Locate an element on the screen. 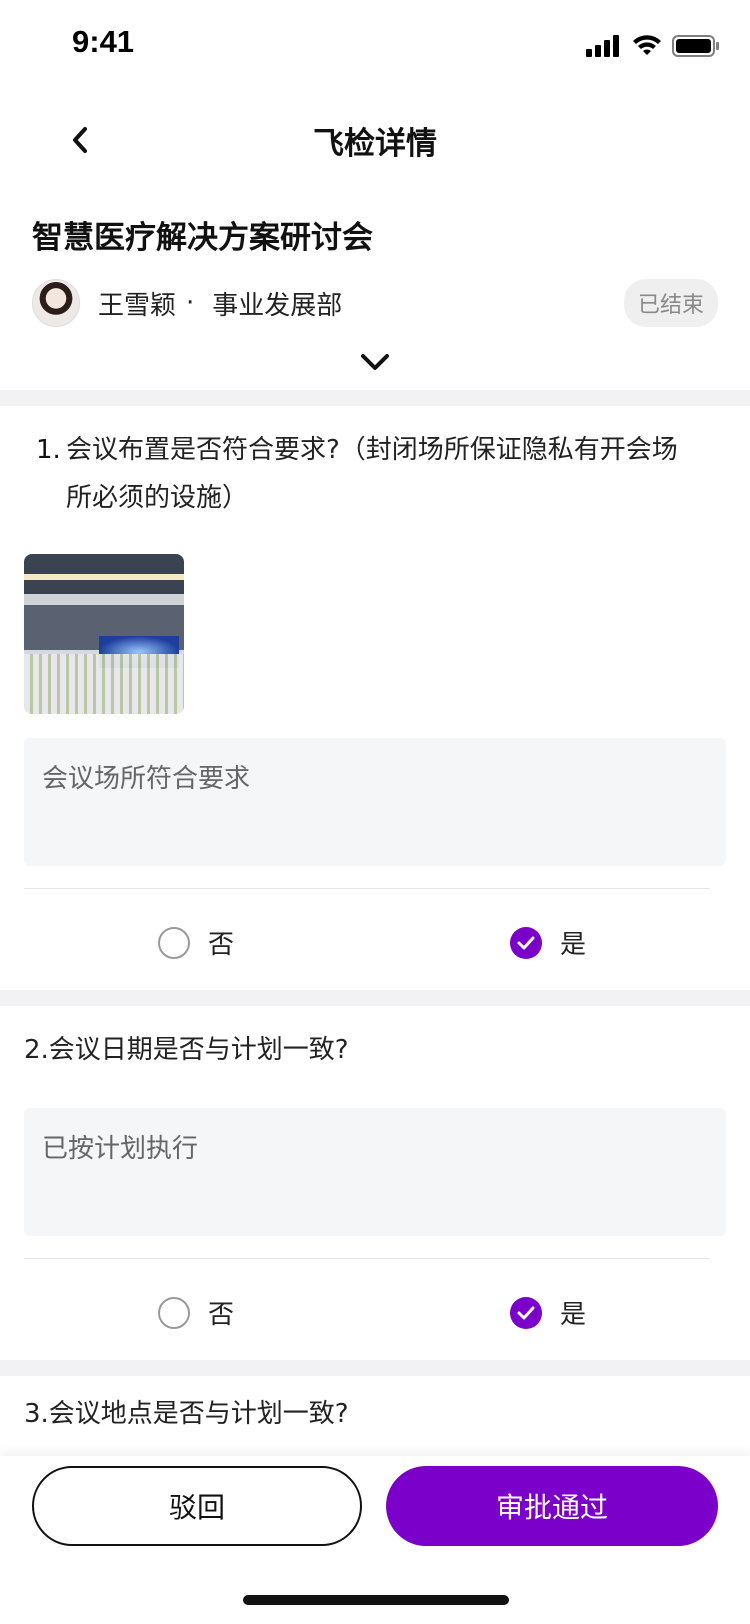 This screenshot has width=750, height=1624. question-text: 3.会议地点是否与计划一致? is located at coordinates (186, 1414).